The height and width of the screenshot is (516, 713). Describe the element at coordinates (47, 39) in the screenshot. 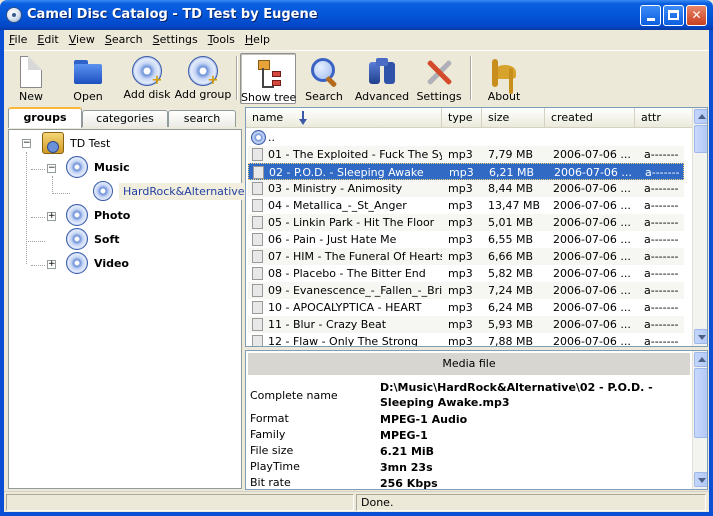

I see `menu-edit: Edit` at that location.